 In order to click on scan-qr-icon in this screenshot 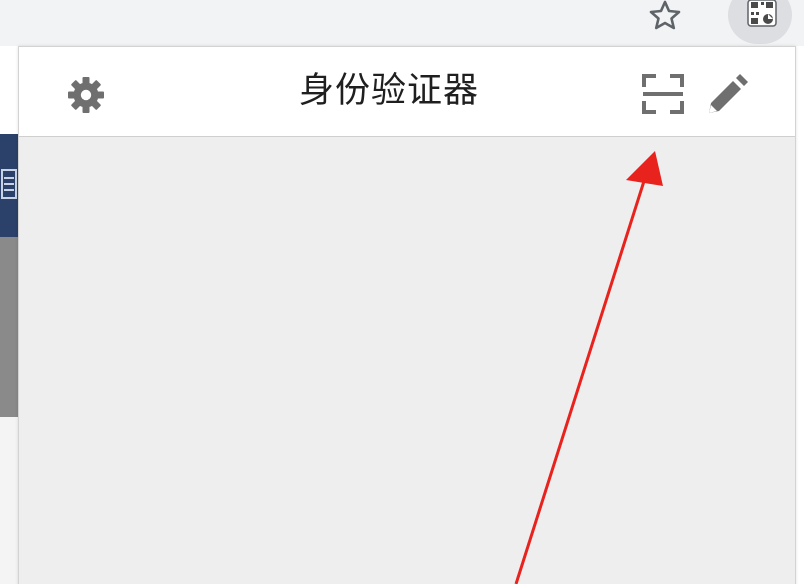, I will do `click(663, 94)`.